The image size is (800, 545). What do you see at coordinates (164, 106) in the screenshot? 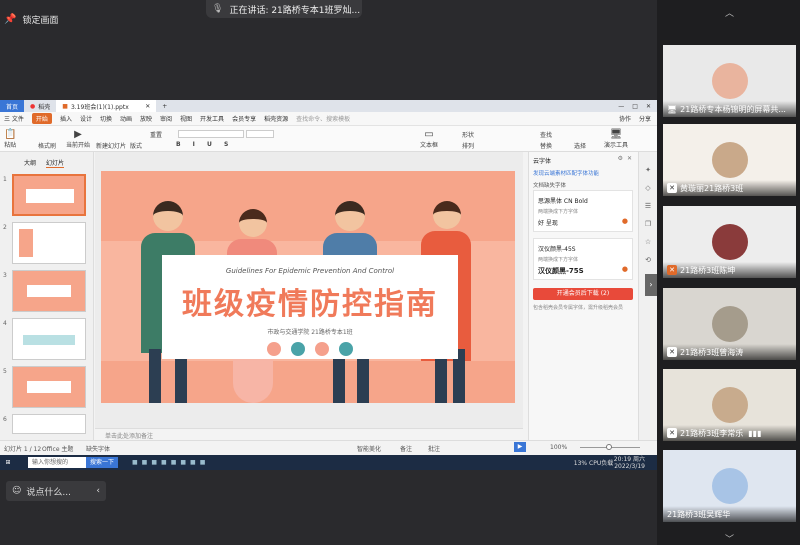
I see `new-tab-button: +` at bounding box center [164, 106].